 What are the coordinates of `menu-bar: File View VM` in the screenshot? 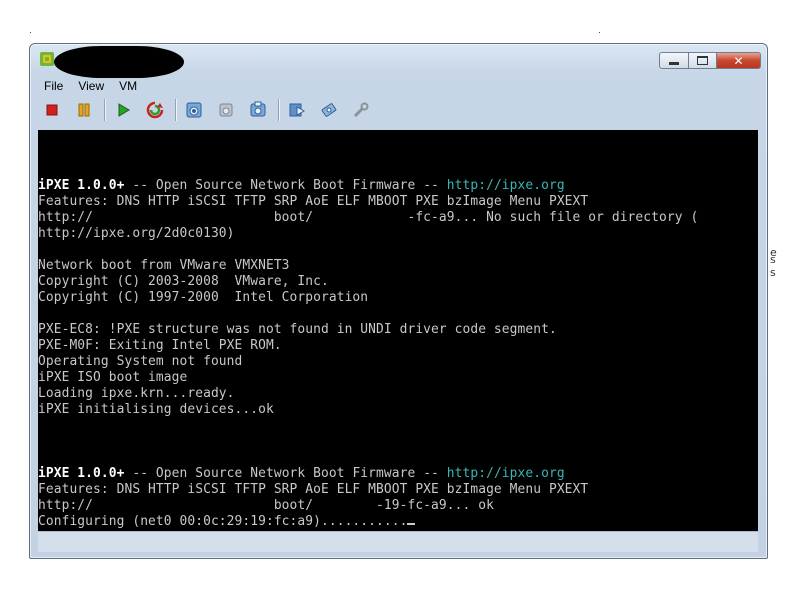 It's located at (95, 86).